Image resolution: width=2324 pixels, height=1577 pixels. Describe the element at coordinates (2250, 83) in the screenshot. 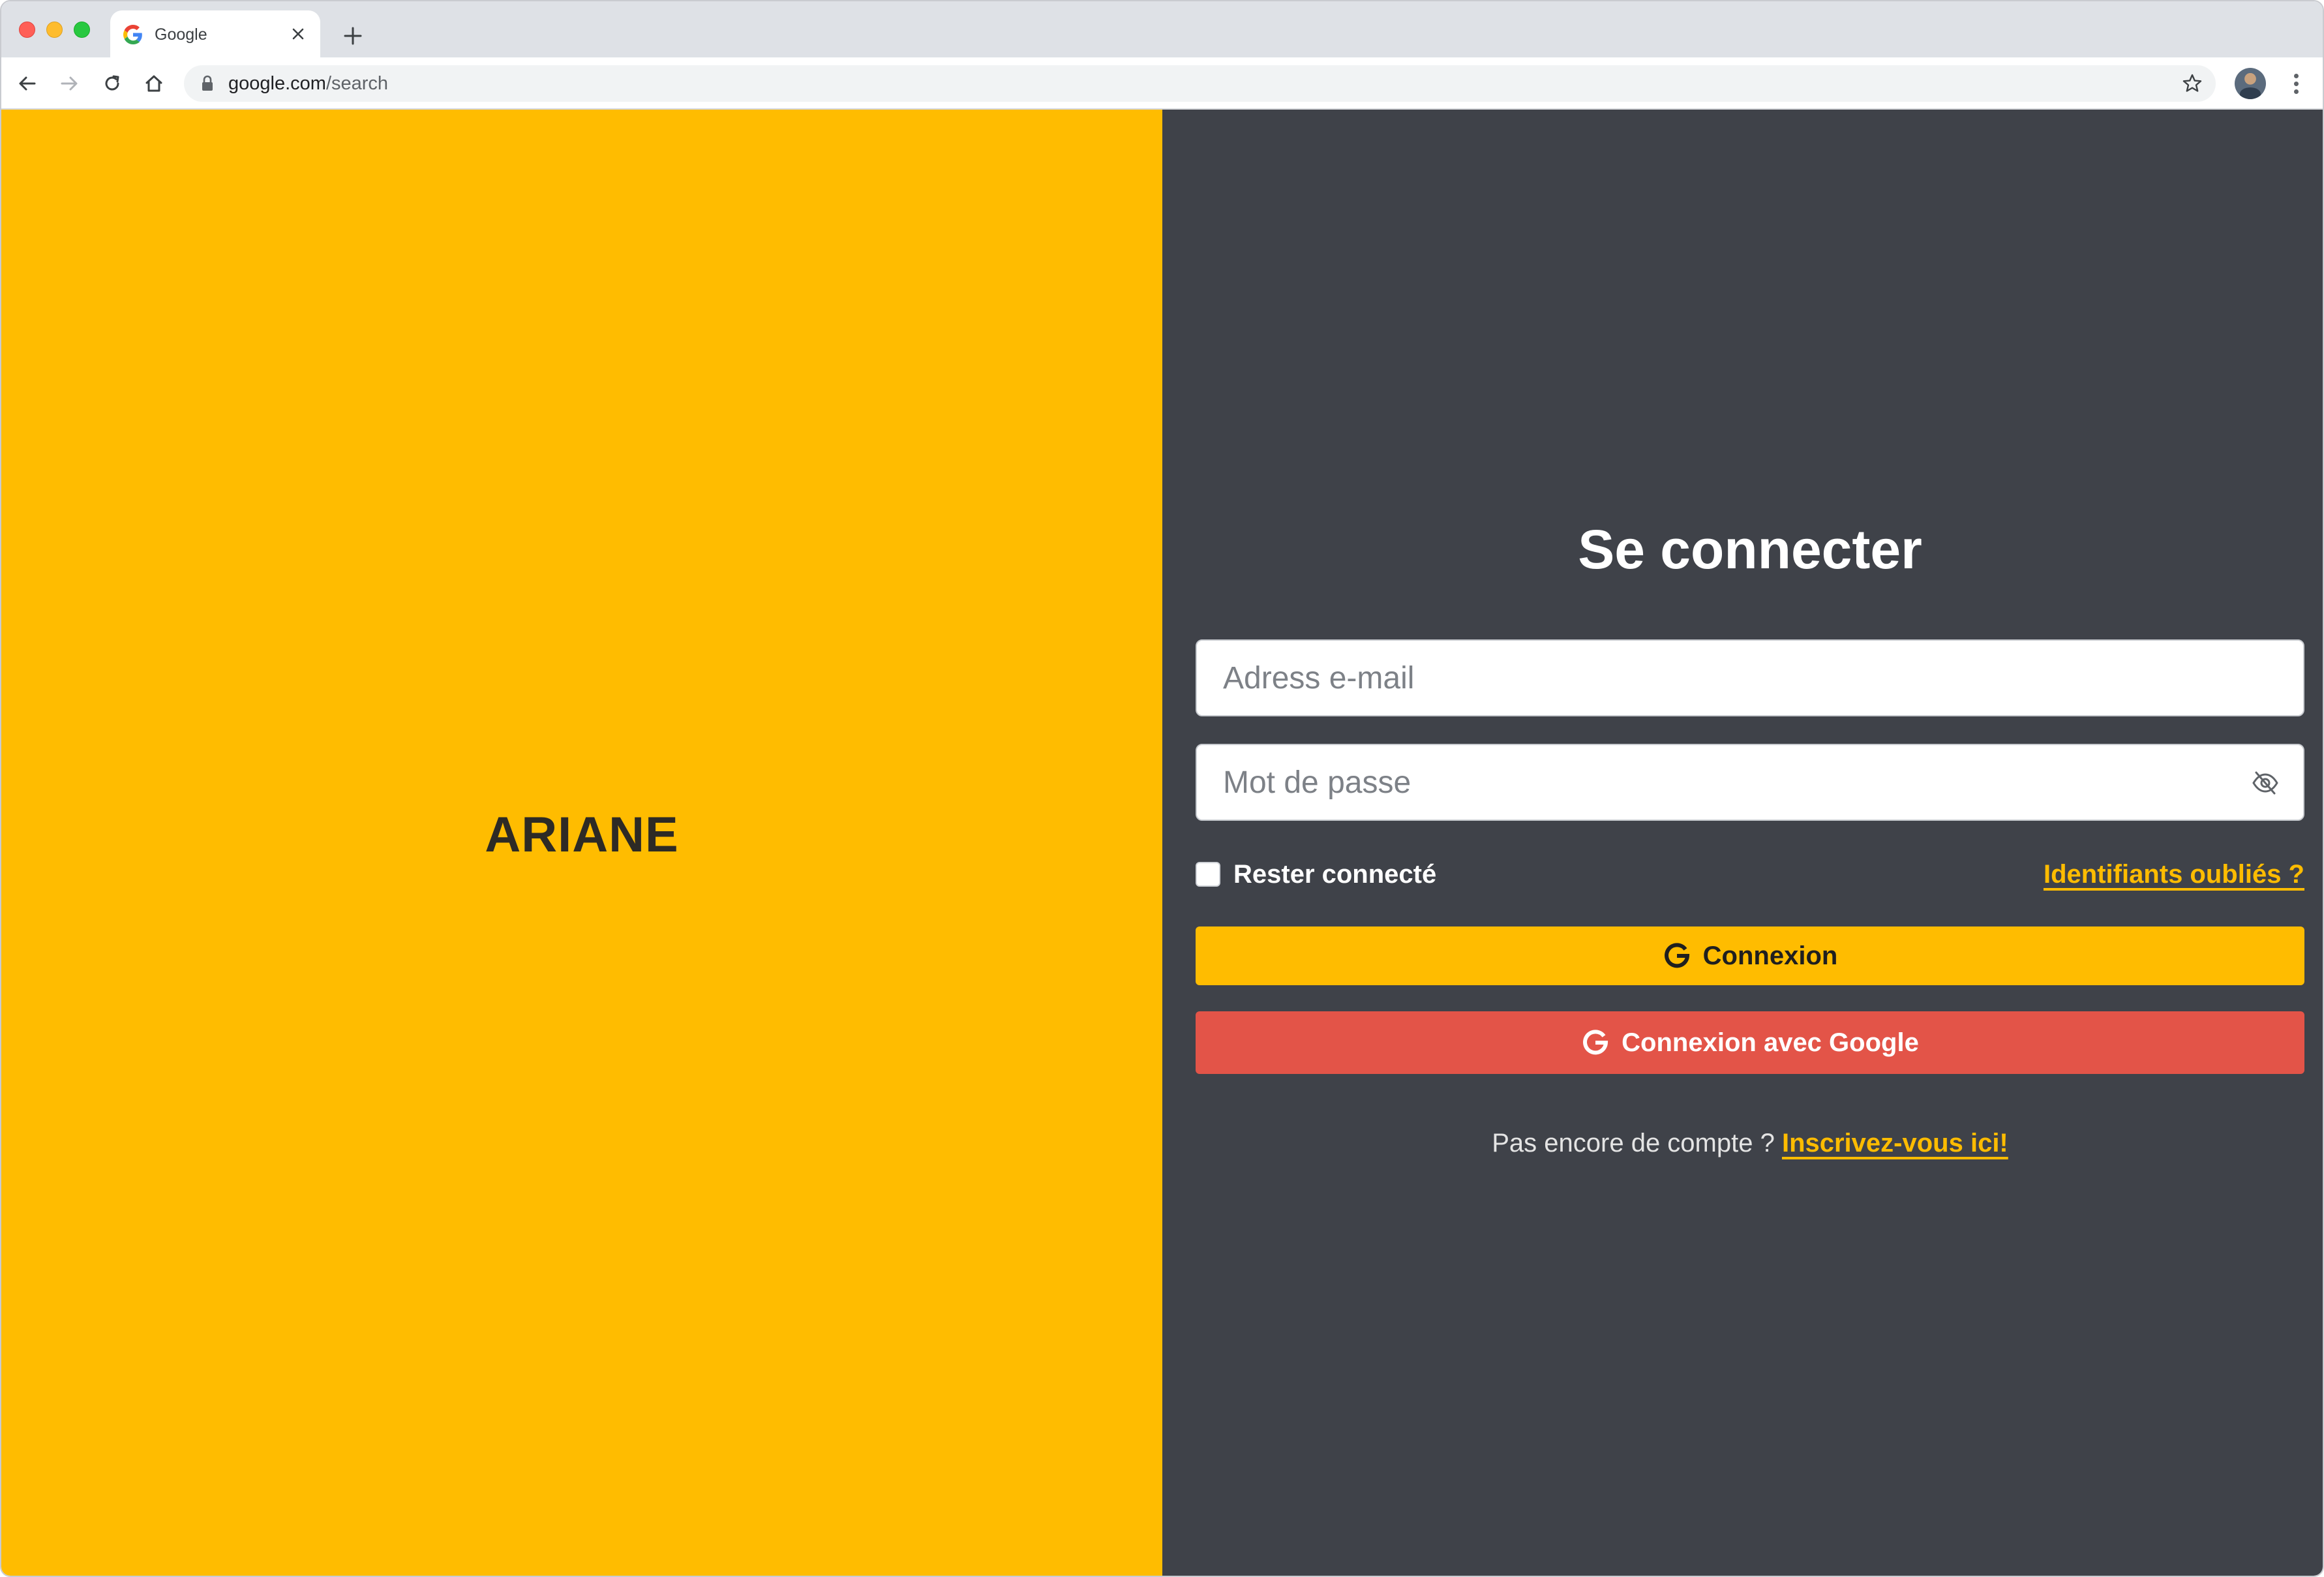

I see `avatar` at that location.